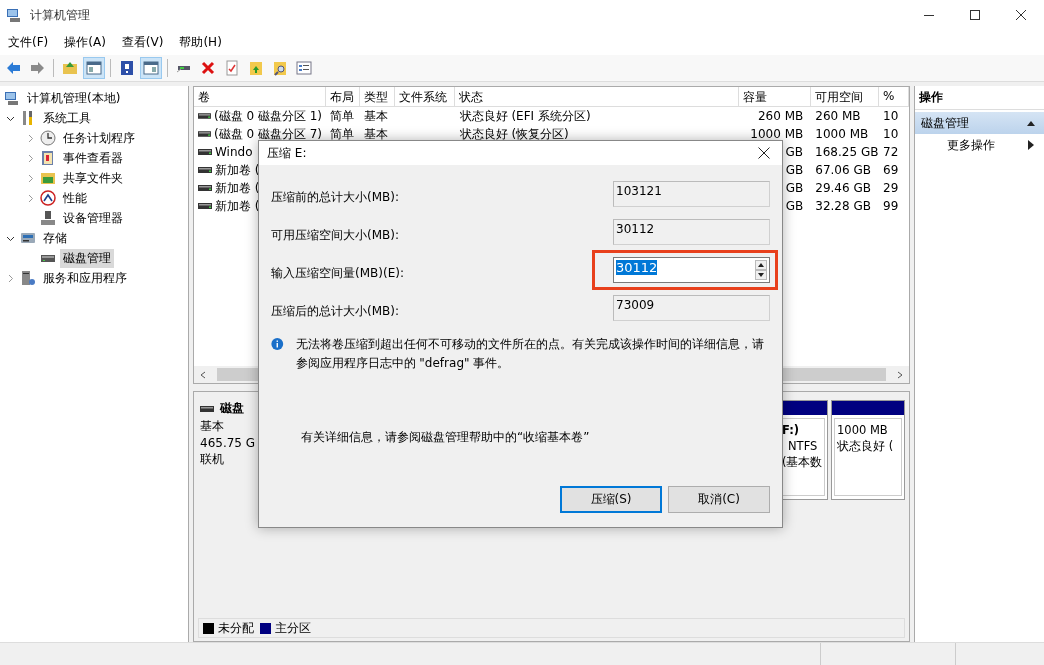 This screenshot has width=1044, height=665. What do you see at coordinates (85, 278) in the screenshot?
I see `tree-item: 服务和应用程序` at bounding box center [85, 278].